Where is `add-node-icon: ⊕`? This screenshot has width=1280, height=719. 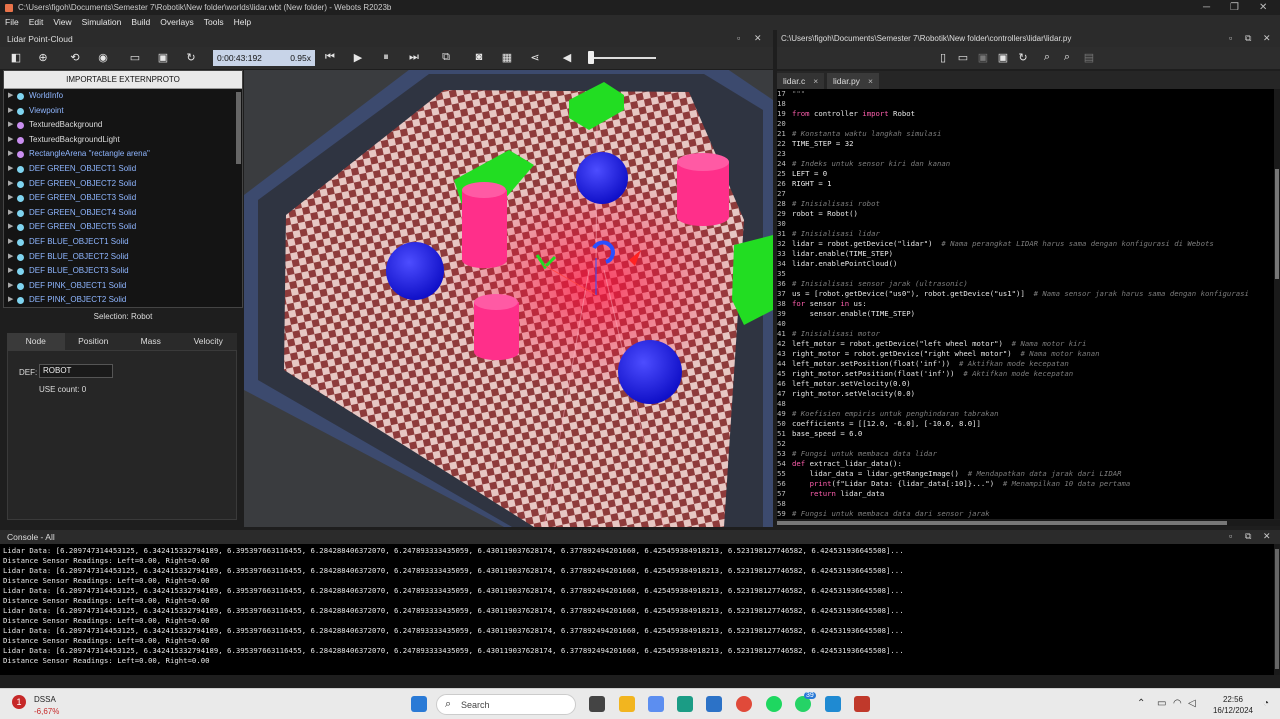 add-node-icon: ⊕ is located at coordinates (43, 57).